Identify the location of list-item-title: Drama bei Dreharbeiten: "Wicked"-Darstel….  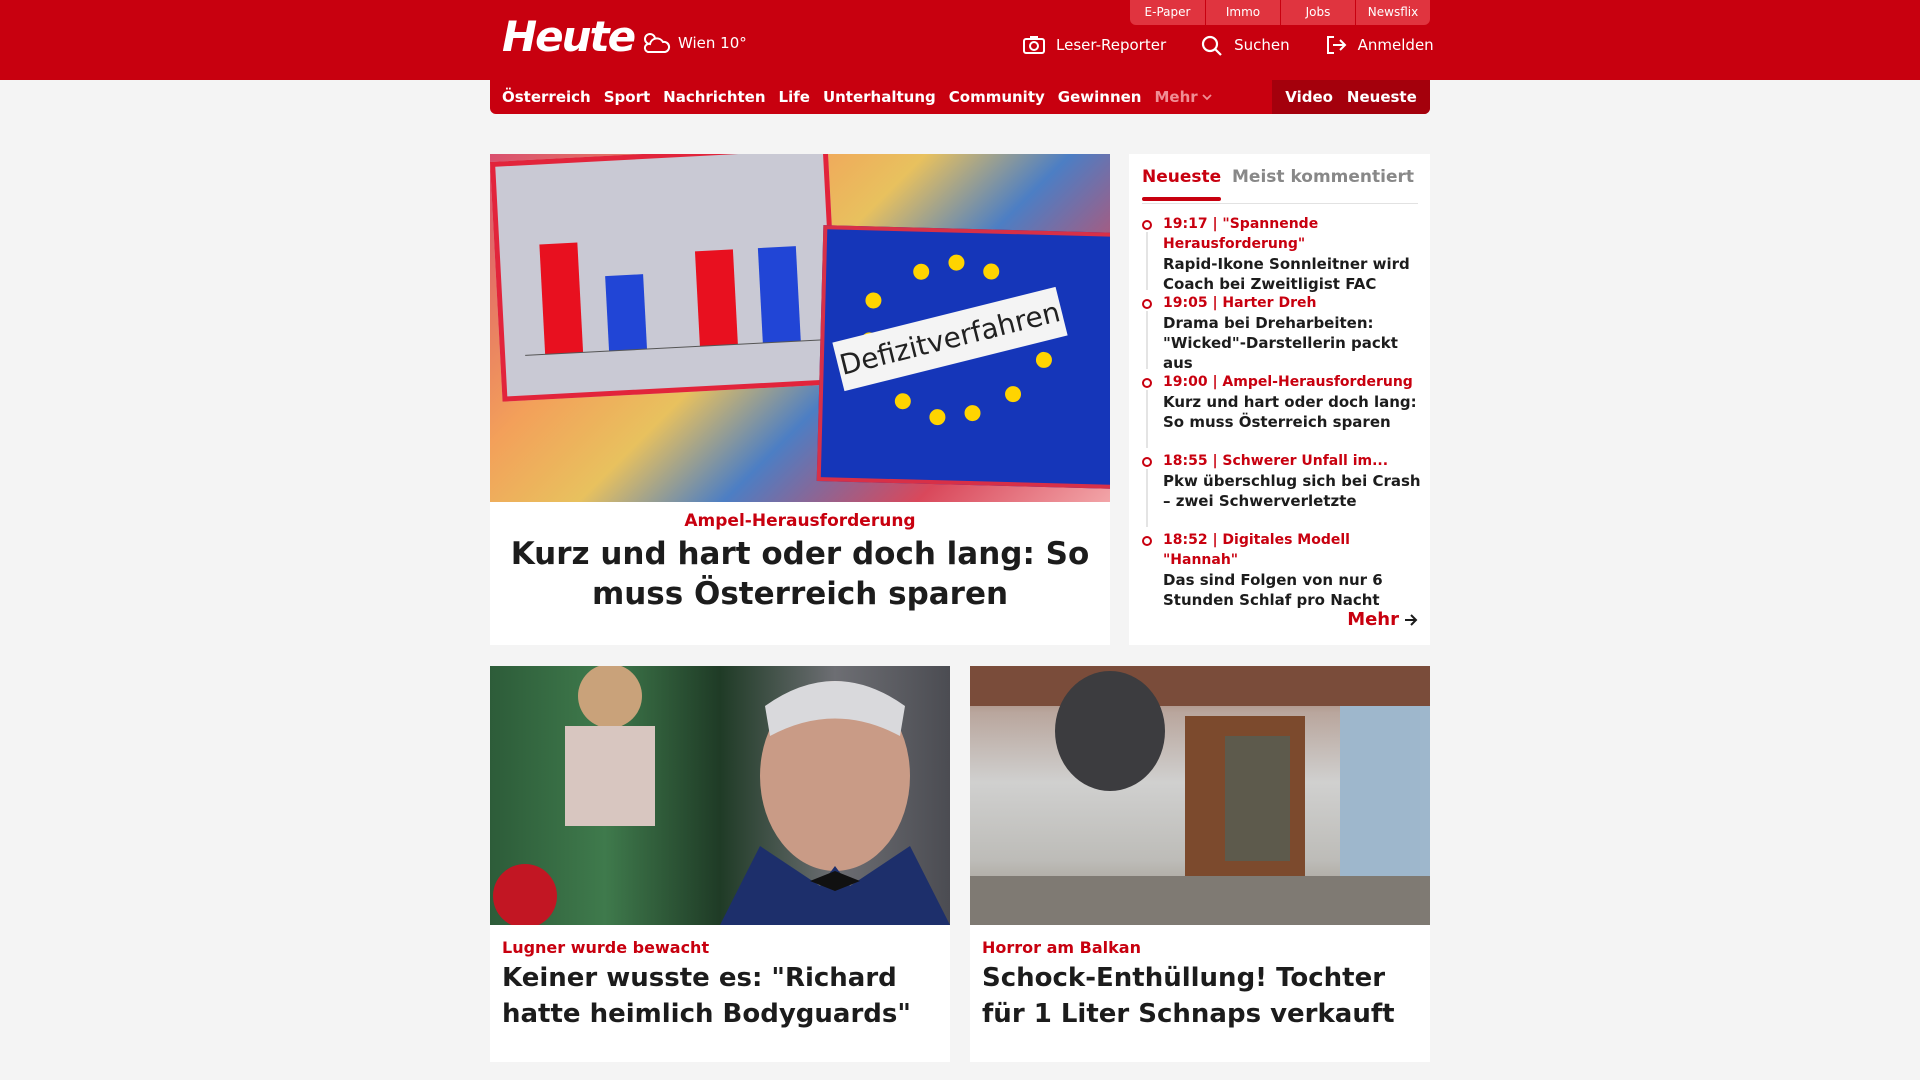
(1292, 343).